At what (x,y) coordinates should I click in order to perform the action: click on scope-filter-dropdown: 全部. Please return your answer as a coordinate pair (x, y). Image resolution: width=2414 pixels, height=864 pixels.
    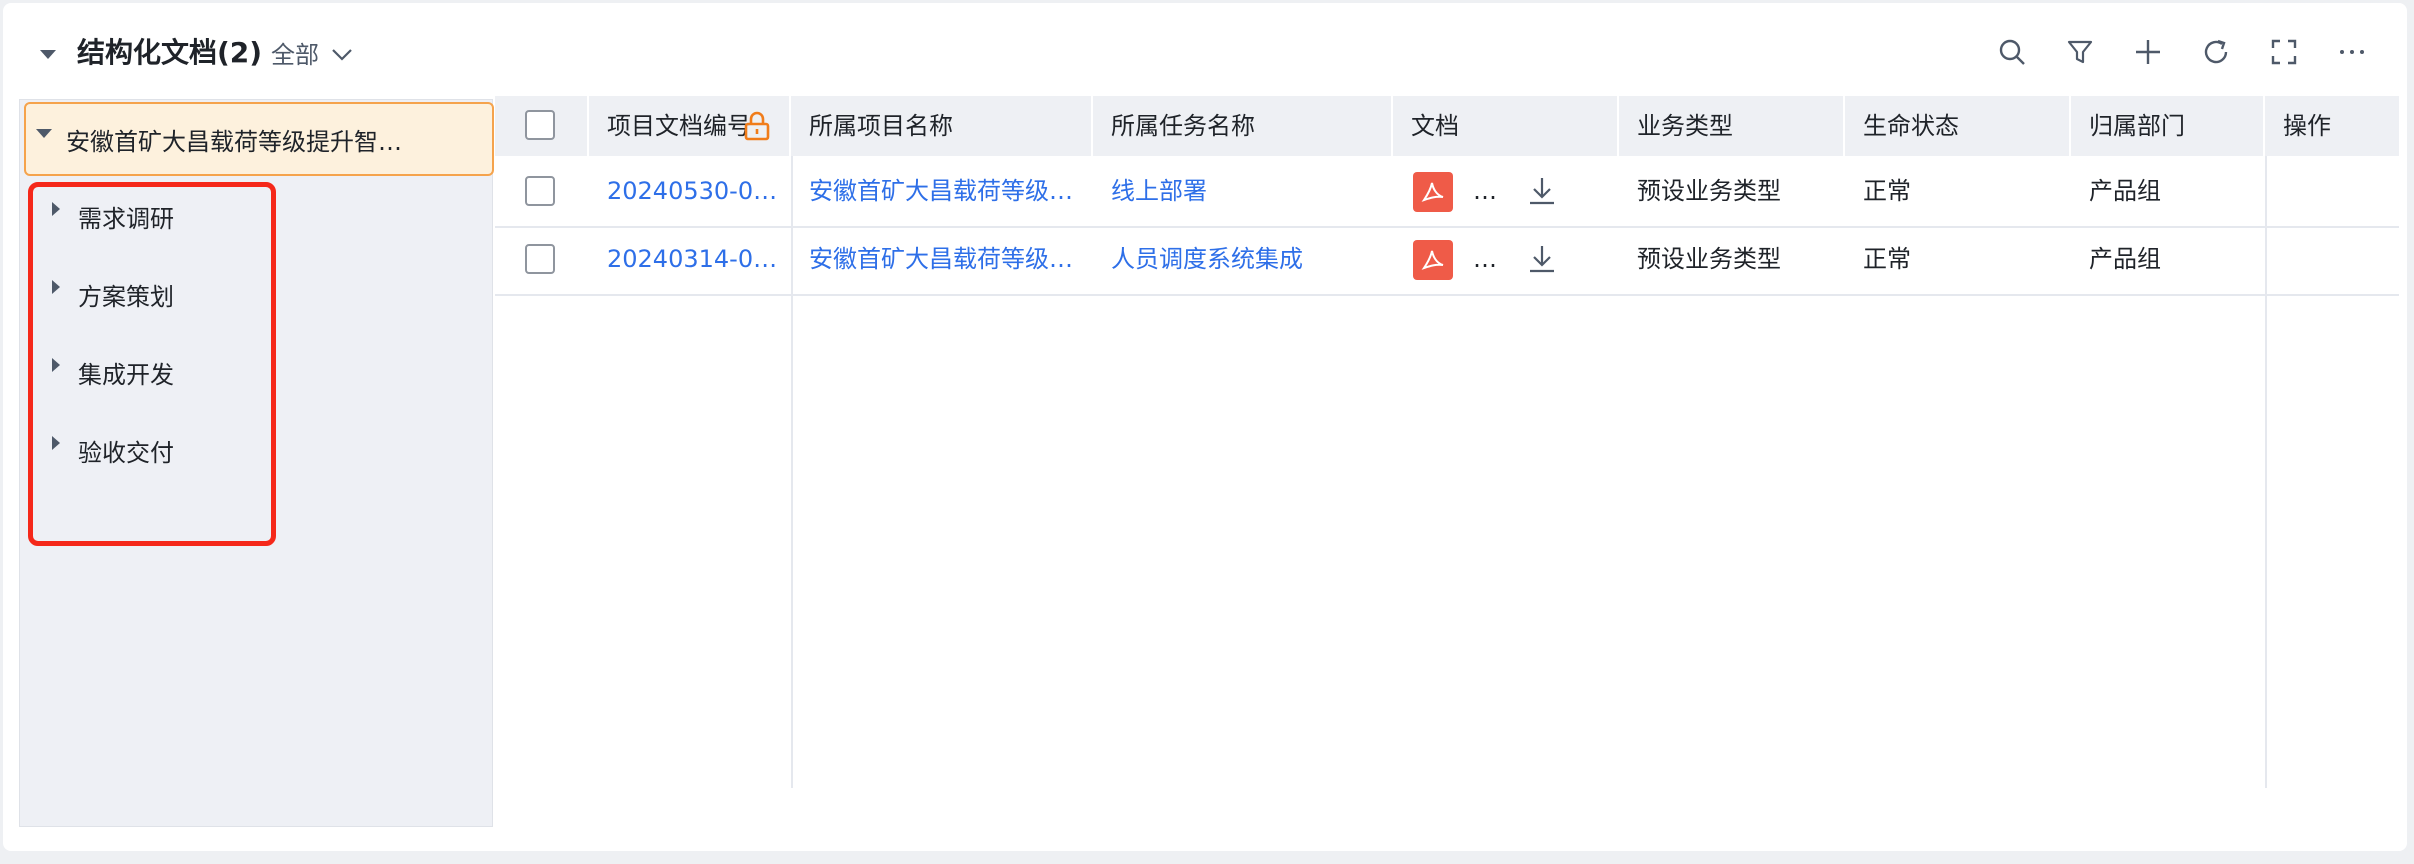
    Looking at the image, I should click on (312, 55).